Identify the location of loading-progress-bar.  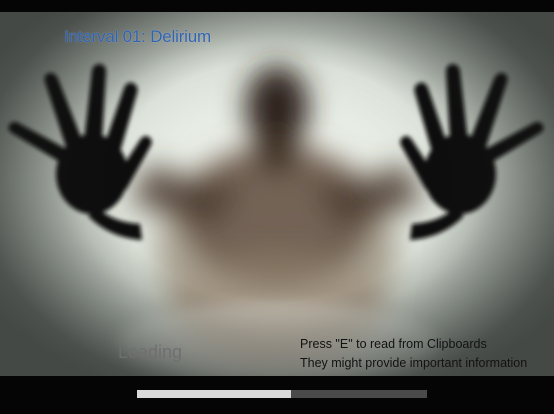
(282, 394).